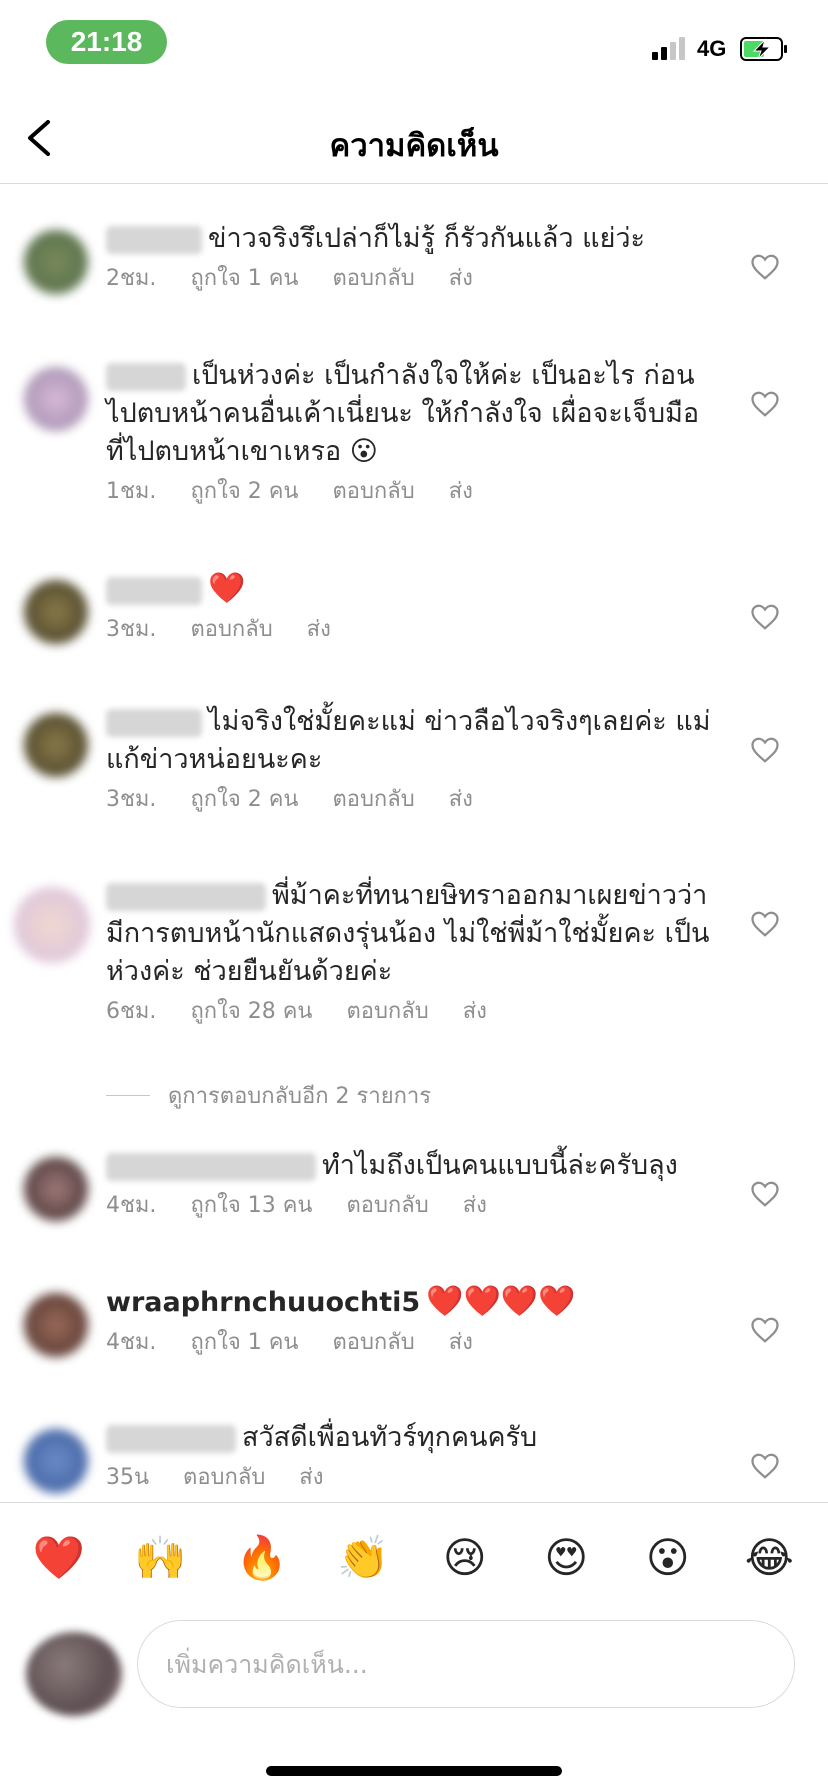 The width and height of the screenshot is (828, 1792). What do you see at coordinates (414, 1557) in the screenshot?
I see `emoji-quick-bar: ❤️ 🙌 🔥 👏 😢 😍 😮 😂` at bounding box center [414, 1557].